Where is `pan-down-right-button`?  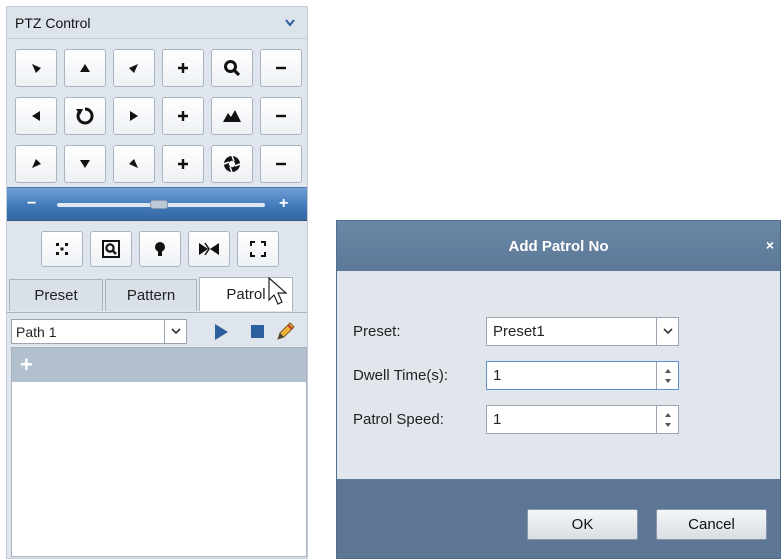 pan-down-right-button is located at coordinates (134, 164).